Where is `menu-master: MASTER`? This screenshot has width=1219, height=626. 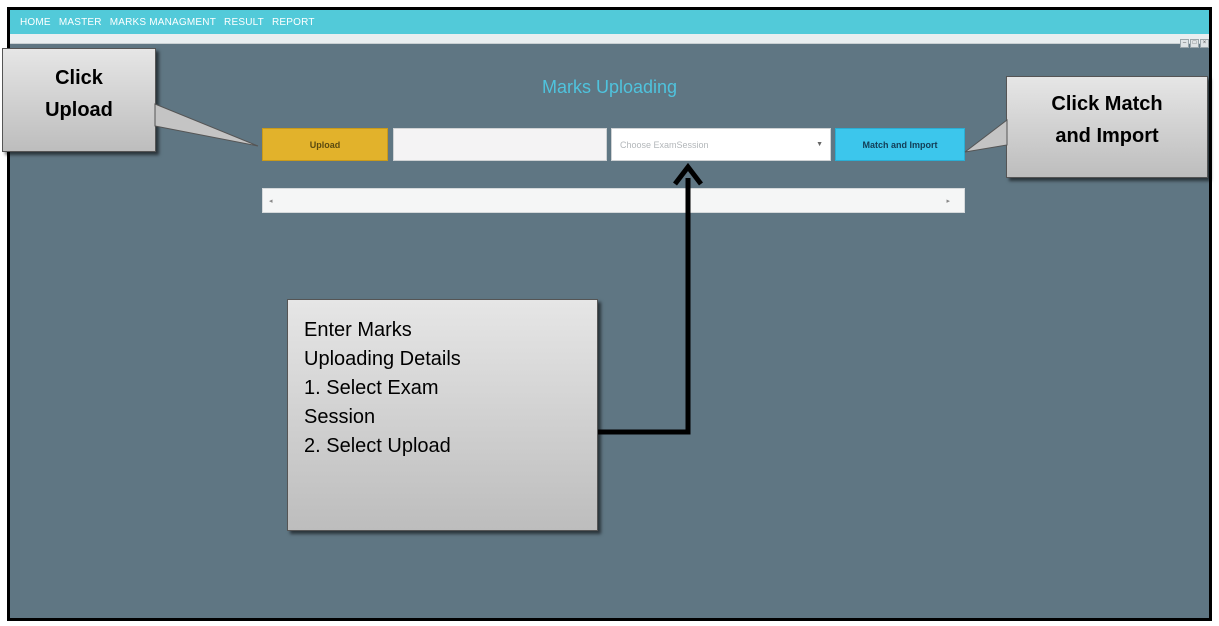 menu-master: MASTER is located at coordinates (80, 22).